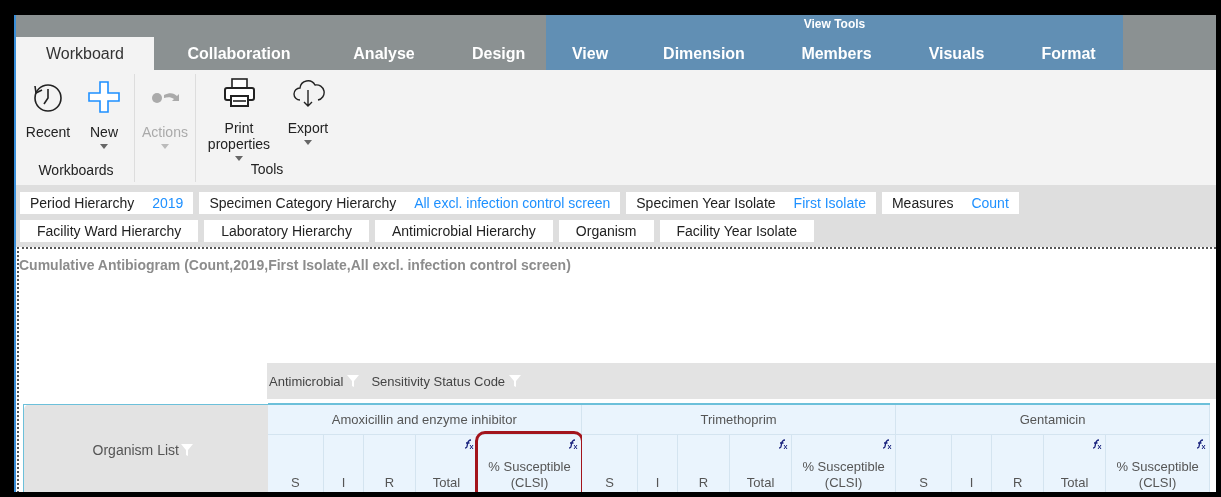  I want to click on ribbon-tab: Workboard, so click(85, 53).